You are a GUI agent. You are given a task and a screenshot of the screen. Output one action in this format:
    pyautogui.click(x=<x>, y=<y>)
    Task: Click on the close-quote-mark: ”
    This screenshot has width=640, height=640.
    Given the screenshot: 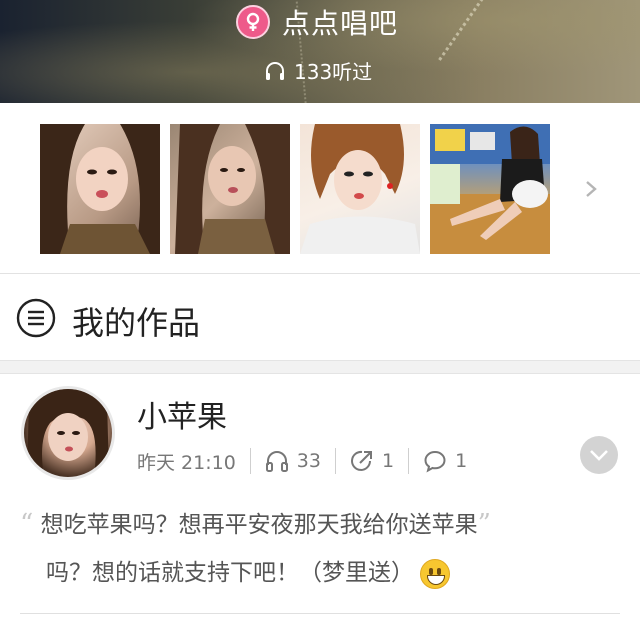 What is the action you would take?
    pyautogui.click(x=484, y=524)
    